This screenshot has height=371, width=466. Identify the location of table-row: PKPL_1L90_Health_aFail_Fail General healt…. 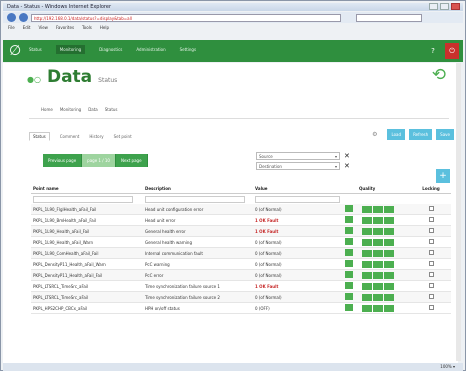
(241, 231).